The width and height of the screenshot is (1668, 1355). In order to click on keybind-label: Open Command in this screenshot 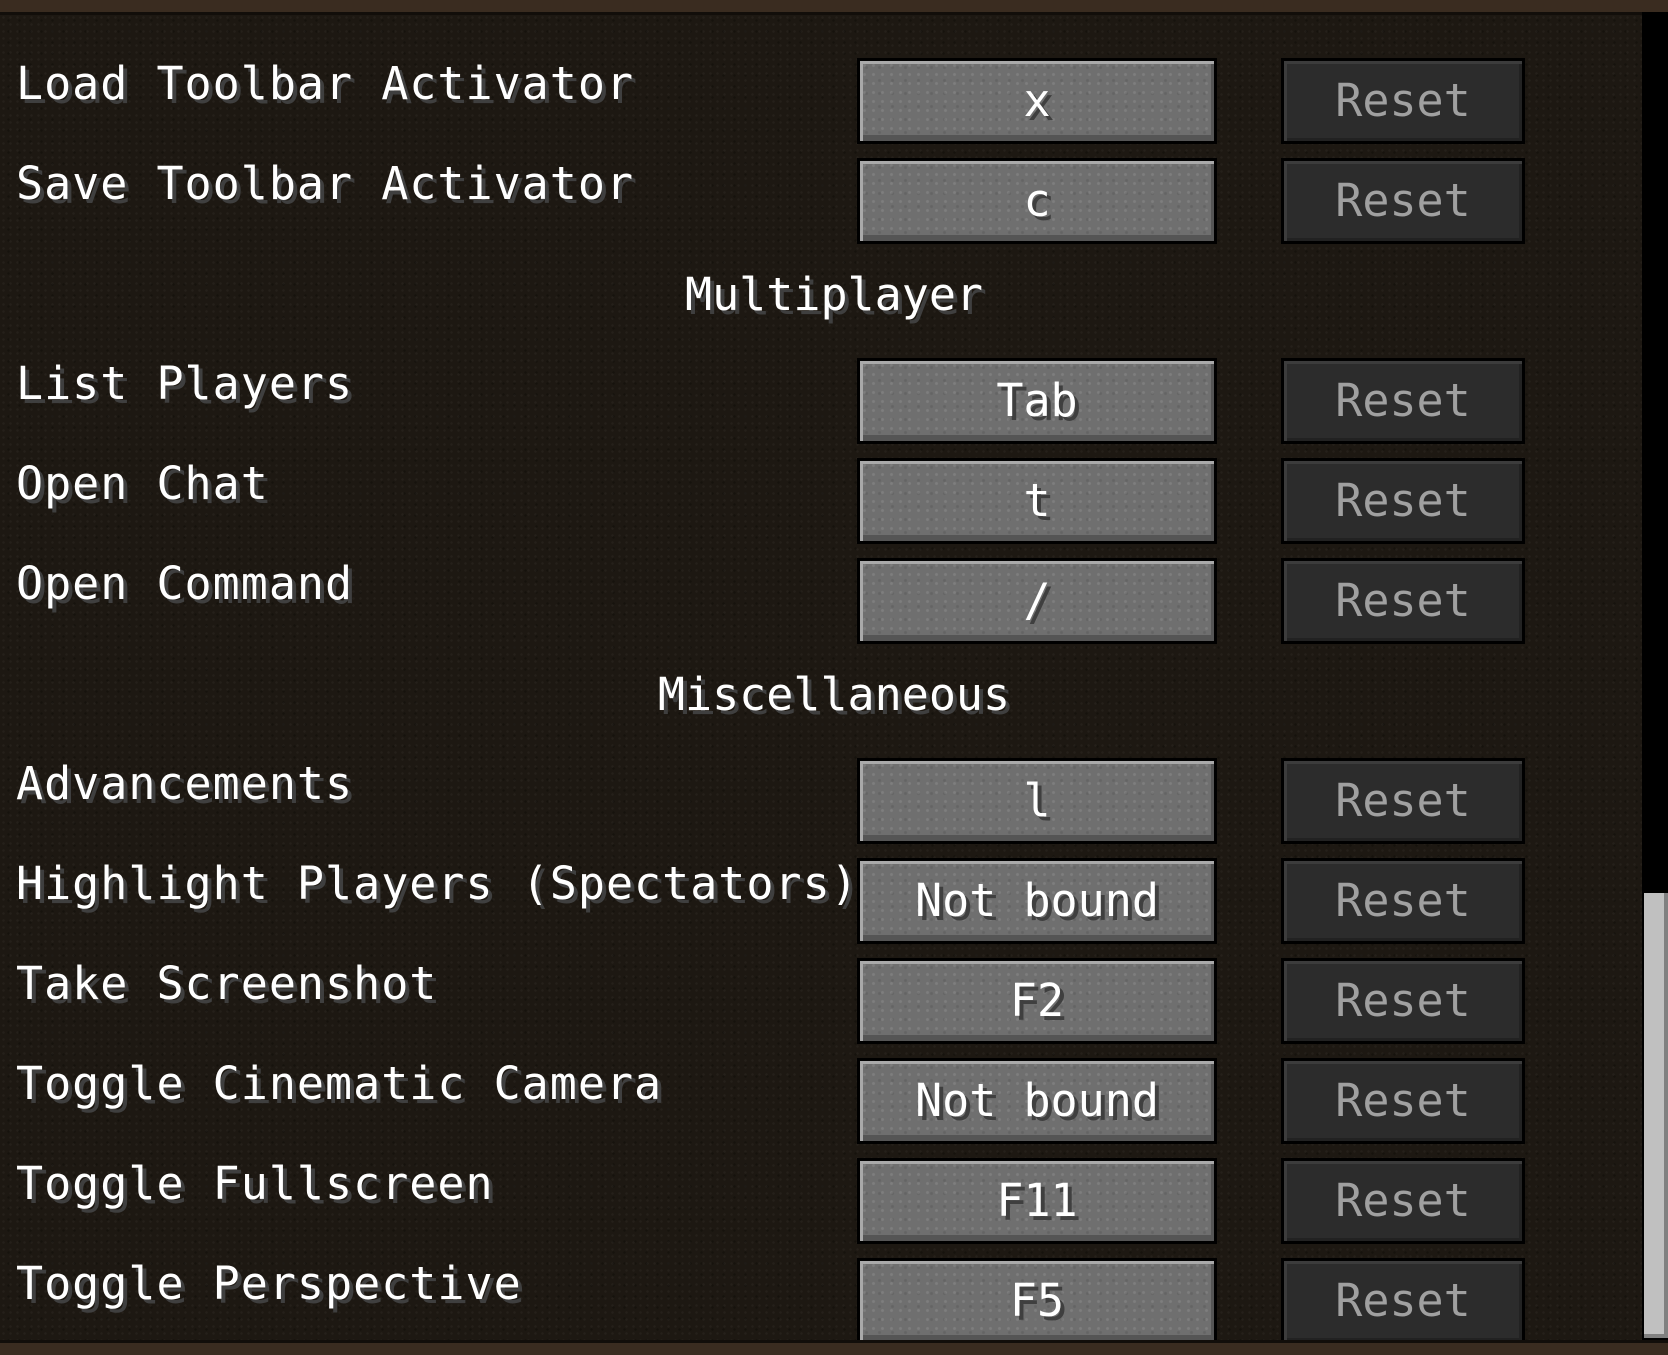, I will do `click(185, 583)`.